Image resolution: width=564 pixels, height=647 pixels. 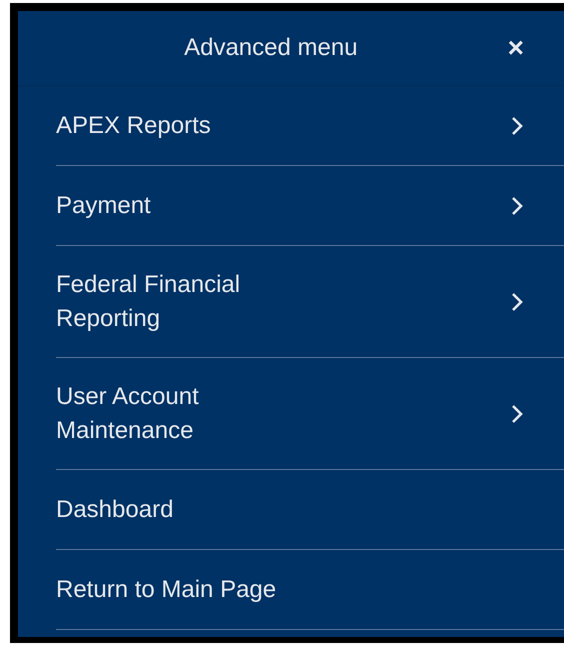 I want to click on menu-item: APEX Reports, so click(x=310, y=126).